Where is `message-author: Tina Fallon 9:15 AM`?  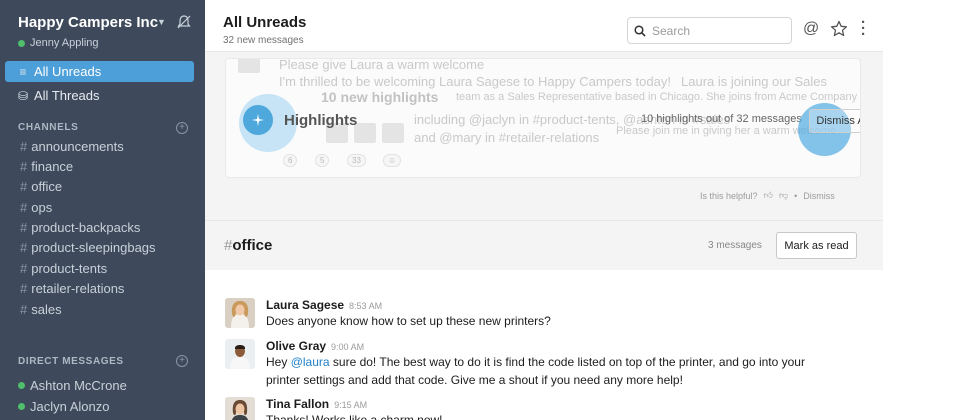
message-author: Tina Fallon 9:15 AM is located at coordinates (316, 404).